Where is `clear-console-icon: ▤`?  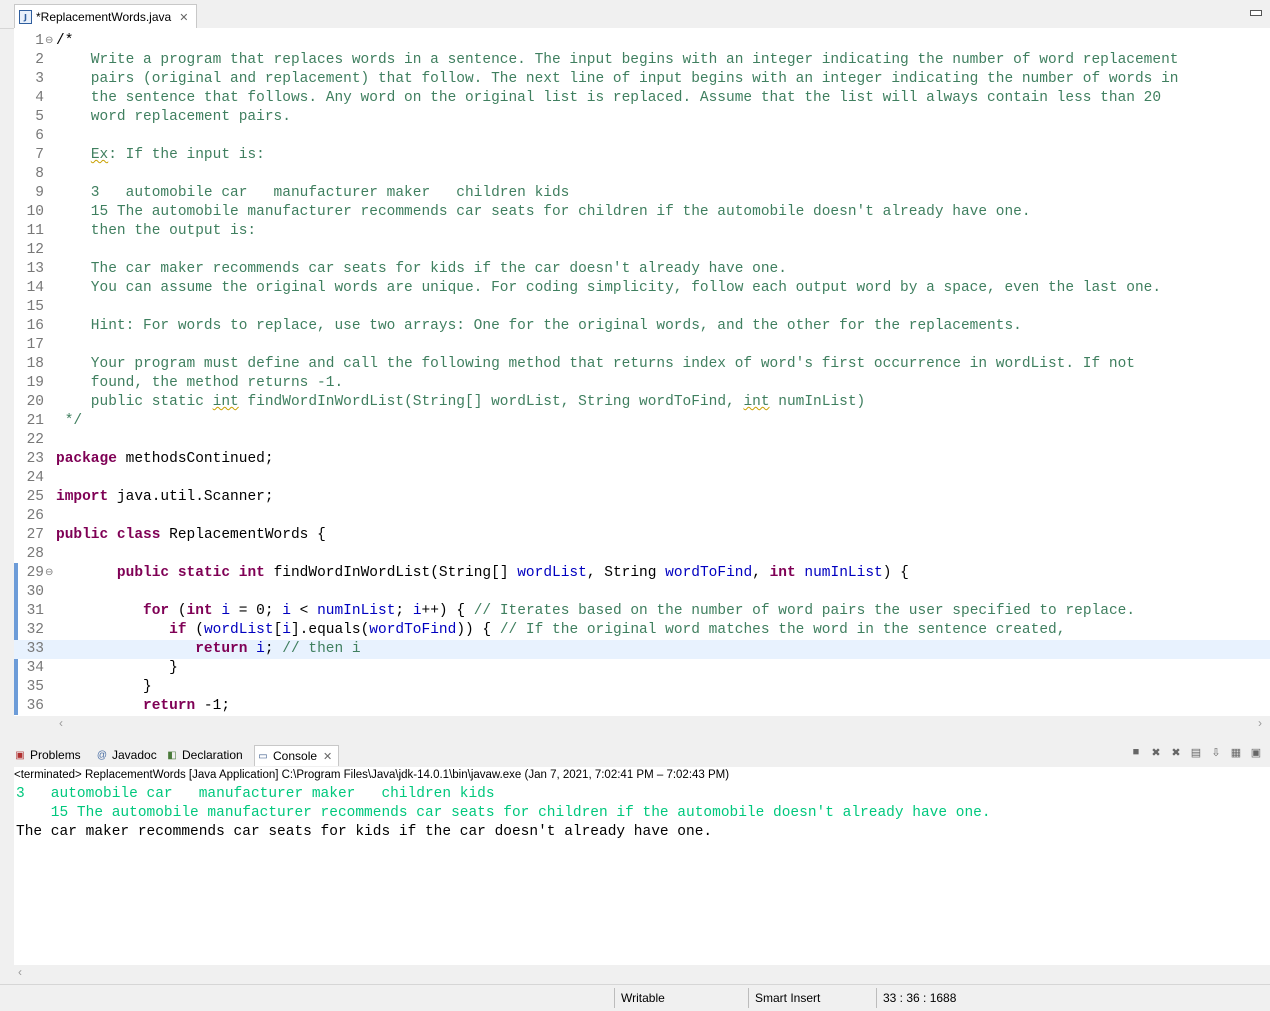
clear-console-icon: ▤ is located at coordinates (1196, 752).